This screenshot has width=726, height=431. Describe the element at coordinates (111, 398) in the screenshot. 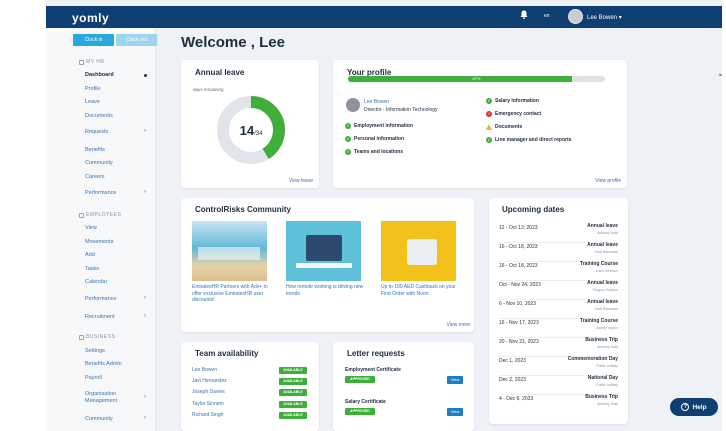

I see `sidebar-item-organisation-management: Organisation Management` at that location.